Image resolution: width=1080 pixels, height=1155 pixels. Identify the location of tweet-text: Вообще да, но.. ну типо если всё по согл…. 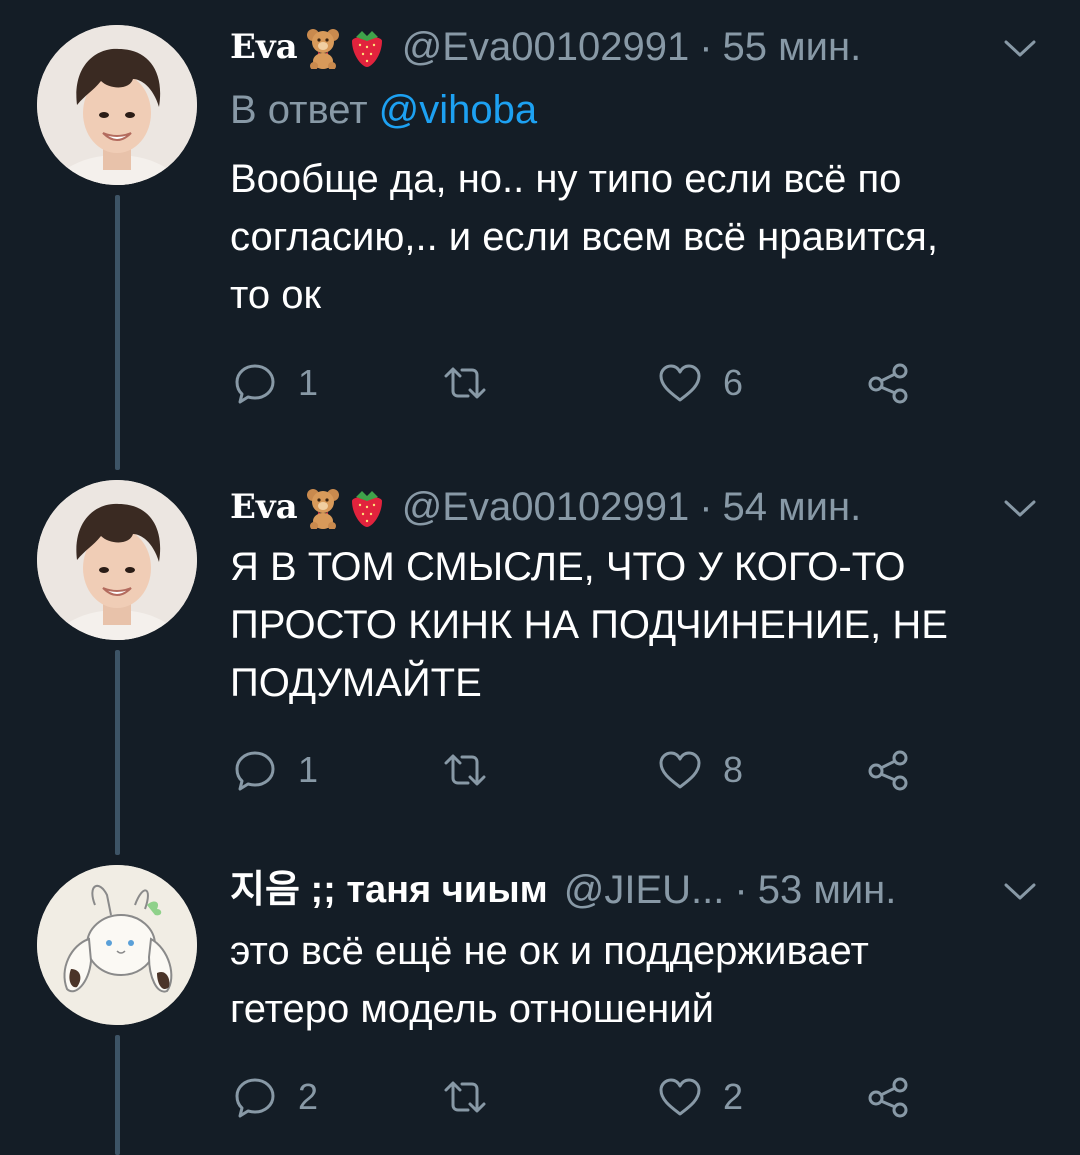
(584, 237).